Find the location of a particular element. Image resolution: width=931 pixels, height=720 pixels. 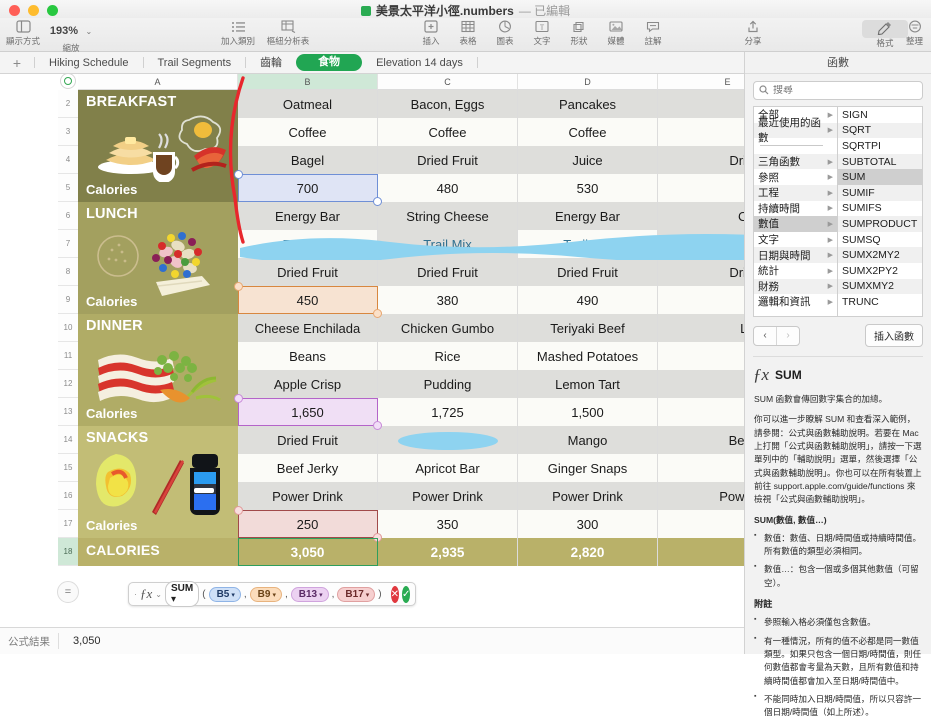

category-item-engineering: 工程 ▶ is located at coordinates (795, 192).